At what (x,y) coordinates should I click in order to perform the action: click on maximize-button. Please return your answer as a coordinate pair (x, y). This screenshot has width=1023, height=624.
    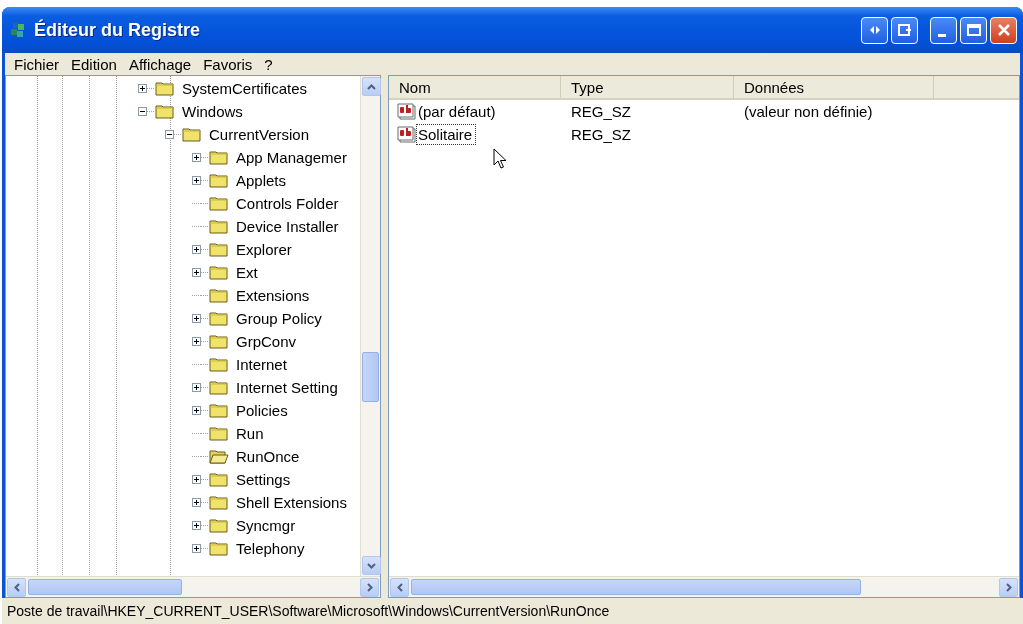
    Looking at the image, I should click on (973, 30).